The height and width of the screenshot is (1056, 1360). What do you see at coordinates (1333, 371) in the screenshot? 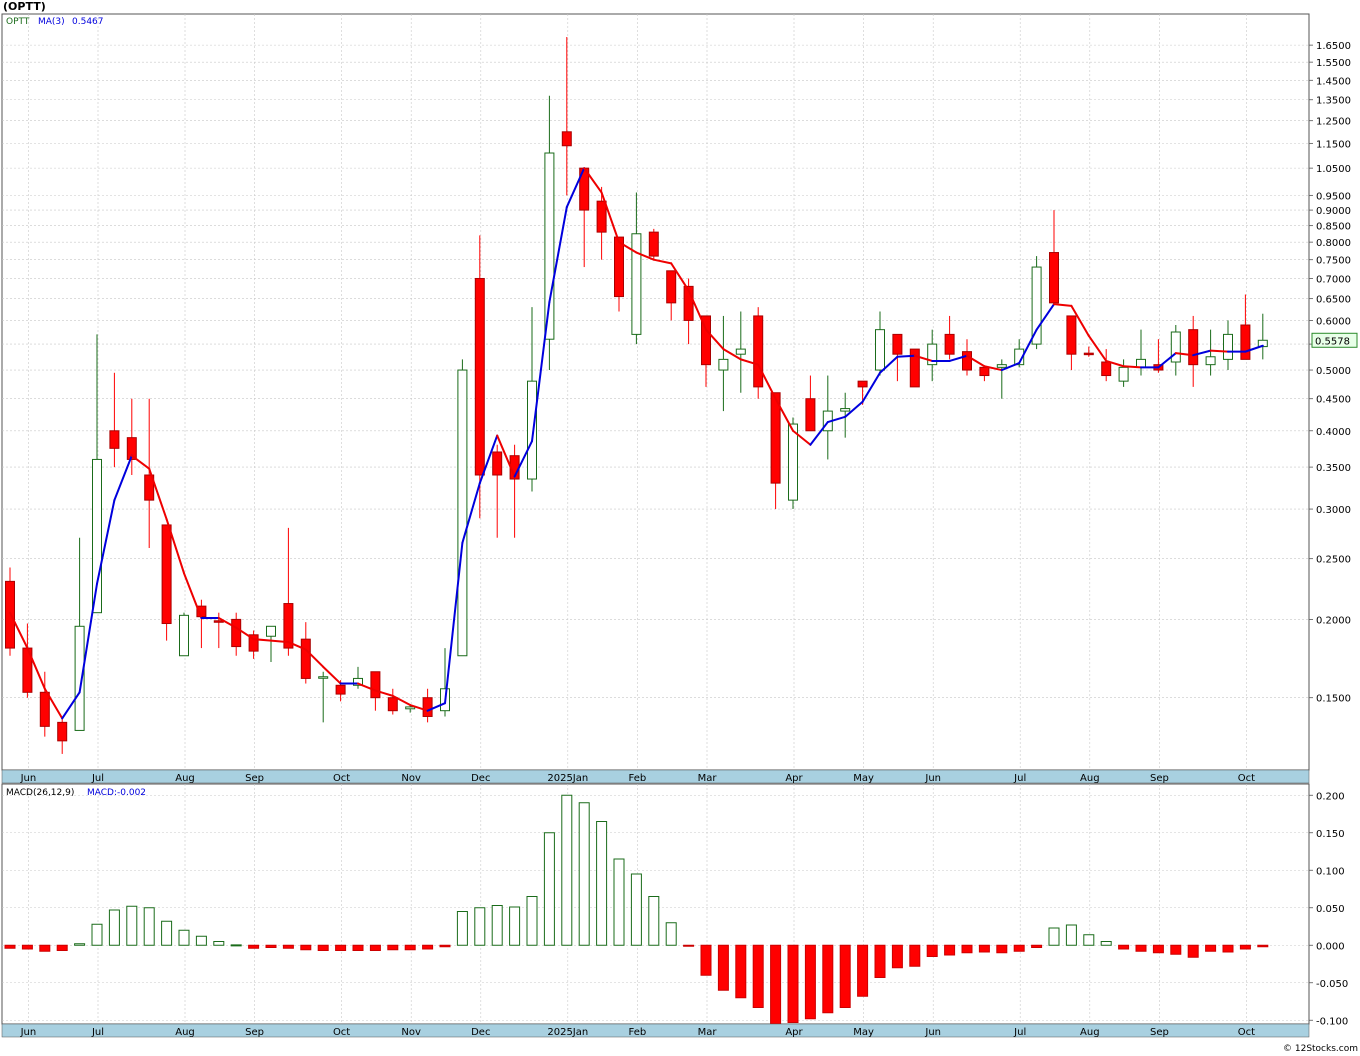
I see `price-y-tick-label: 0.5000` at bounding box center [1333, 371].